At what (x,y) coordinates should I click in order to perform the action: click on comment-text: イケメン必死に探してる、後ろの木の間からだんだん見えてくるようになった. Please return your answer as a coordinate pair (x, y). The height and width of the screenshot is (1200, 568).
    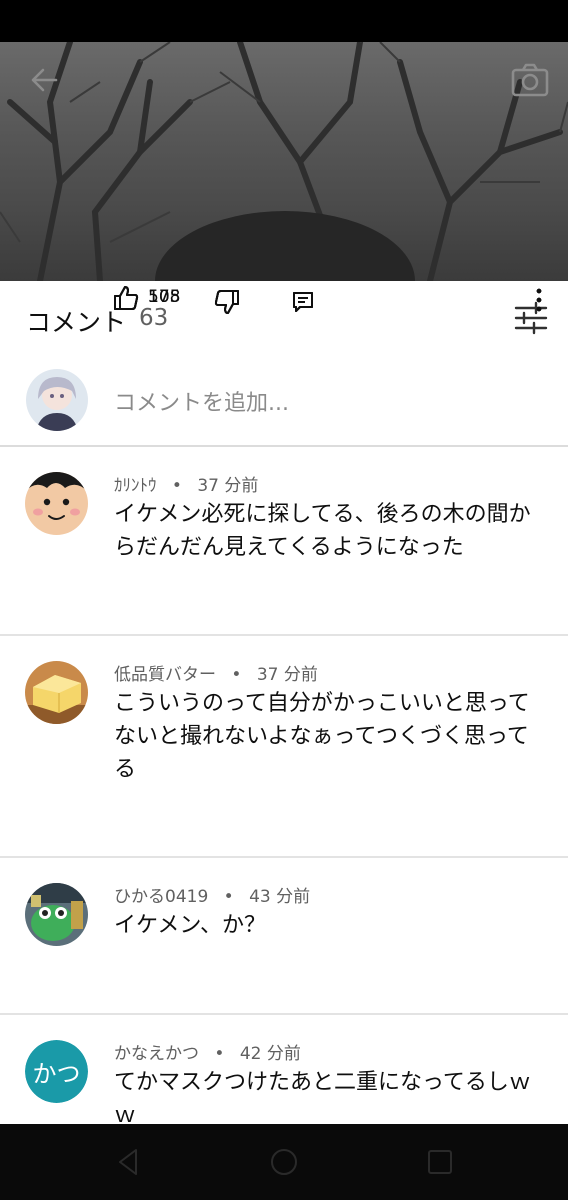
    Looking at the image, I should click on (322, 531).